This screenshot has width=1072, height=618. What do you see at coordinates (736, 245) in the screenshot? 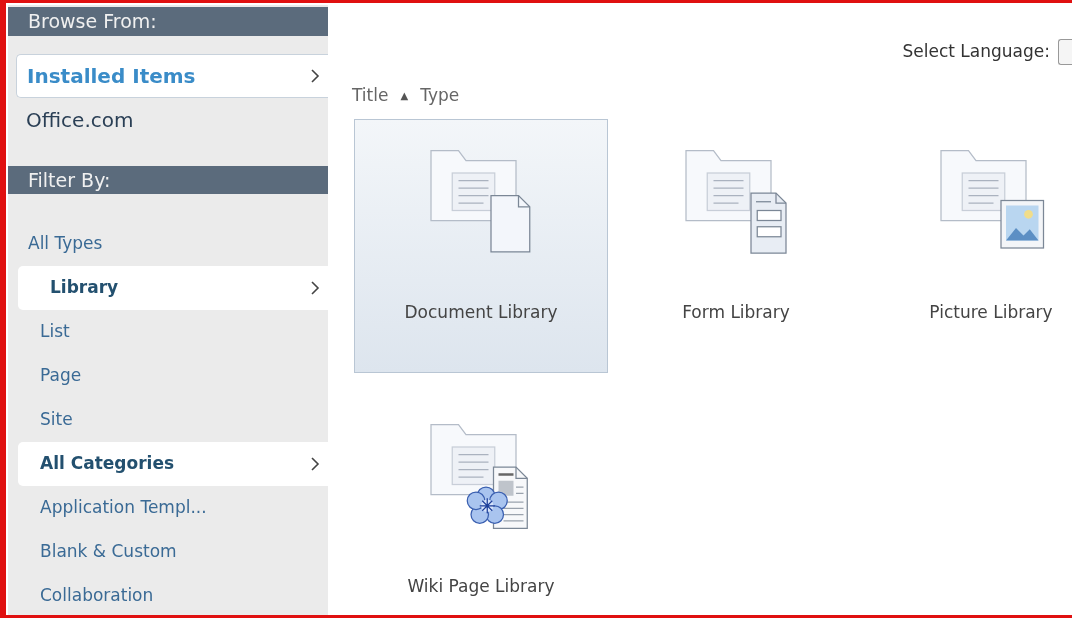
I see `library-tile: Form Library` at bounding box center [736, 245].